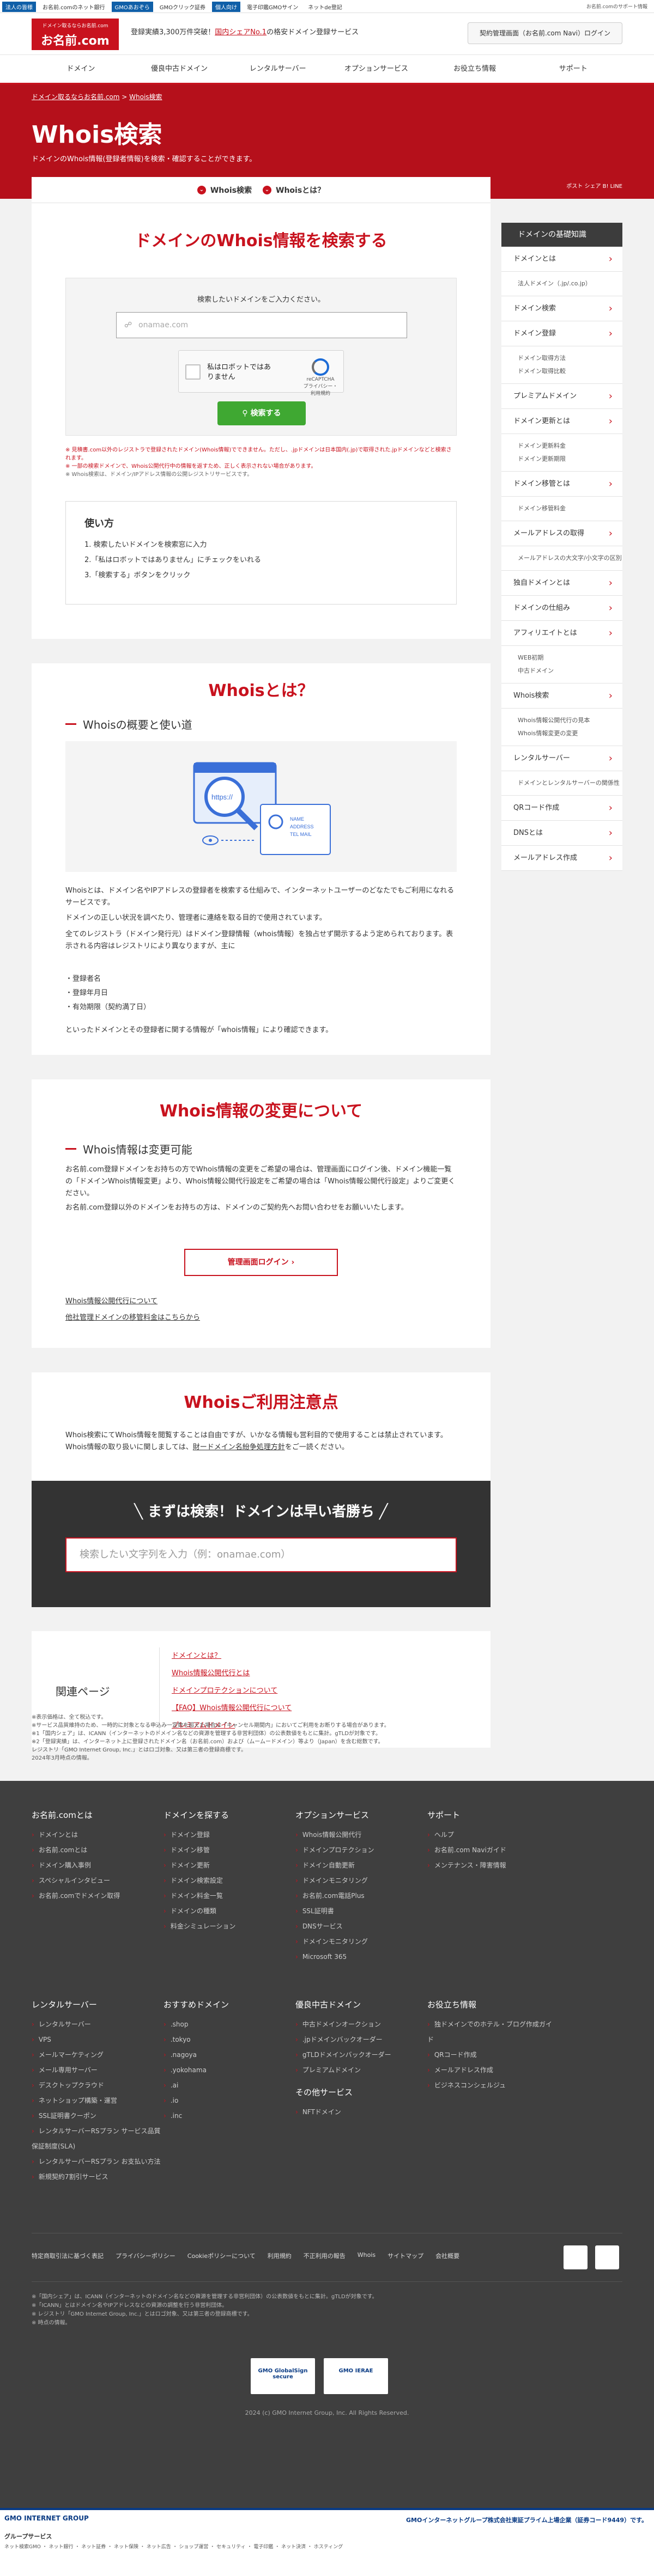 This screenshot has width=654, height=2576. I want to click on top-link: ネットde登記, so click(326, 7).